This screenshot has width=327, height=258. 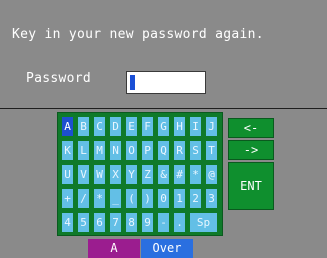 What do you see at coordinates (83, 174) in the screenshot?
I see `key-char: V` at bounding box center [83, 174].